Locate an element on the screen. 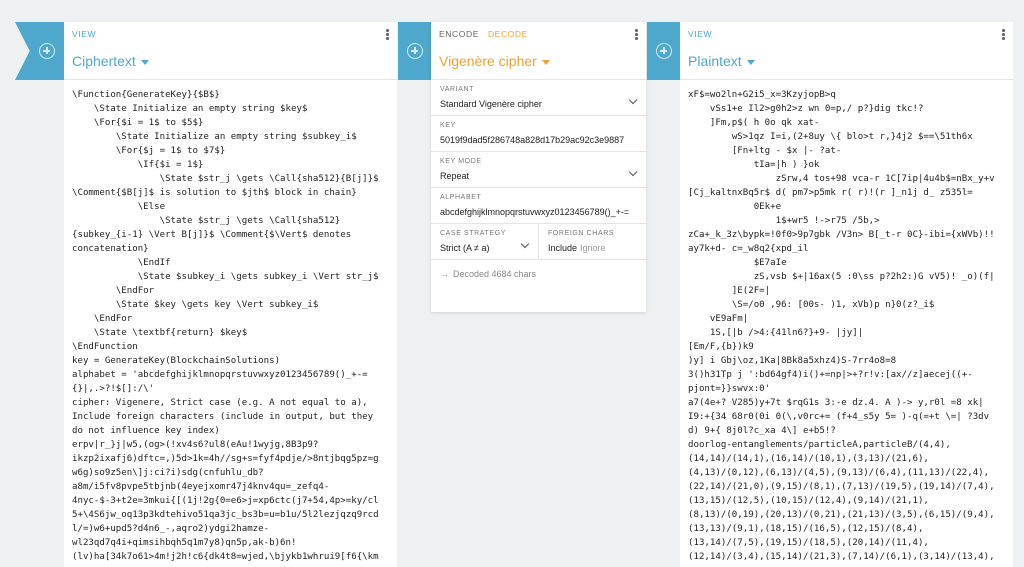 The image size is (1024, 567). add-operation-right is located at coordinates (664, 51).